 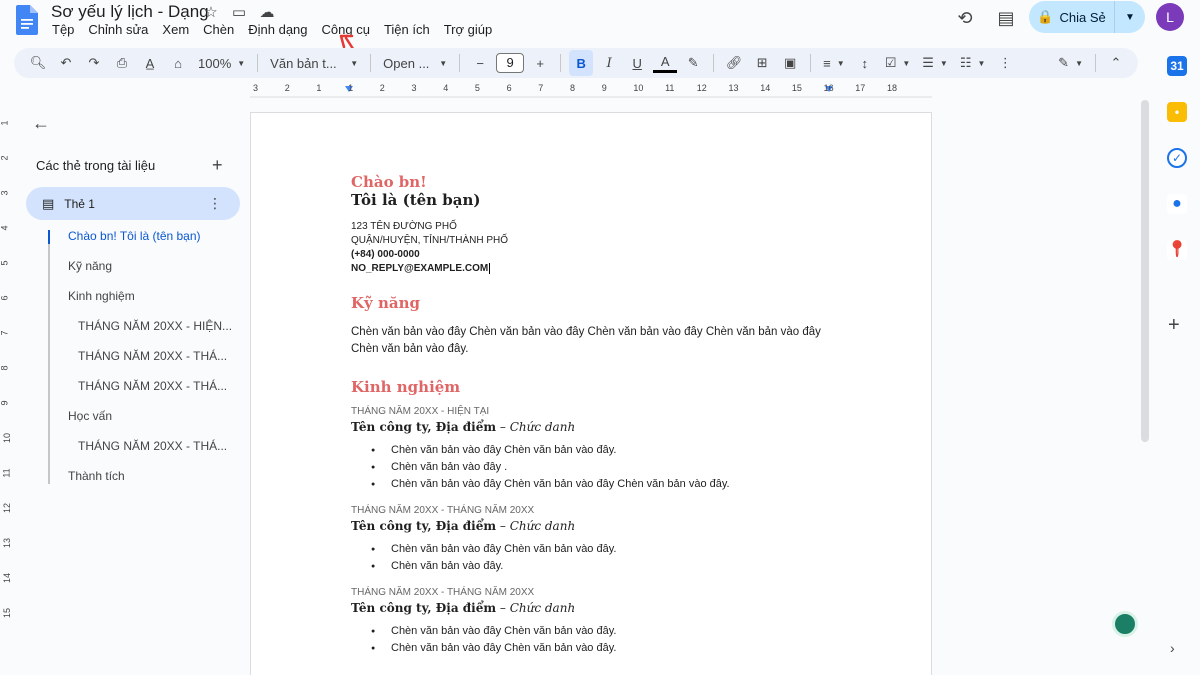 I want to click on line-spacing-icon: ↕, so click(x=865, y=63).